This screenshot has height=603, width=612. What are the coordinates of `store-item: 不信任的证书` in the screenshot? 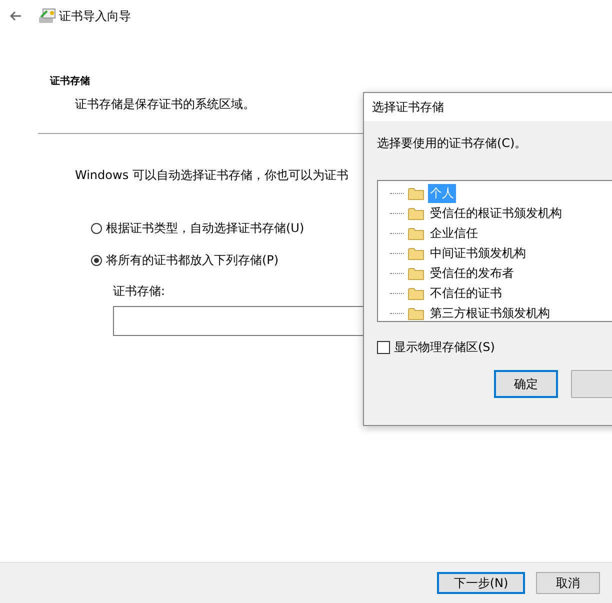 It's located at (466, 293).